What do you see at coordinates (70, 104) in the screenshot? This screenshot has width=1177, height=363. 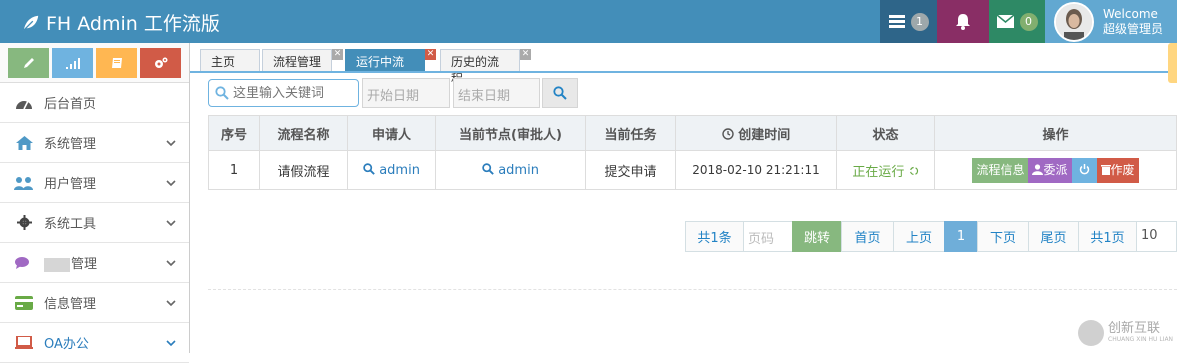 I see `sidebar-item-label: 后台首页` at bounding box center [70, 104].